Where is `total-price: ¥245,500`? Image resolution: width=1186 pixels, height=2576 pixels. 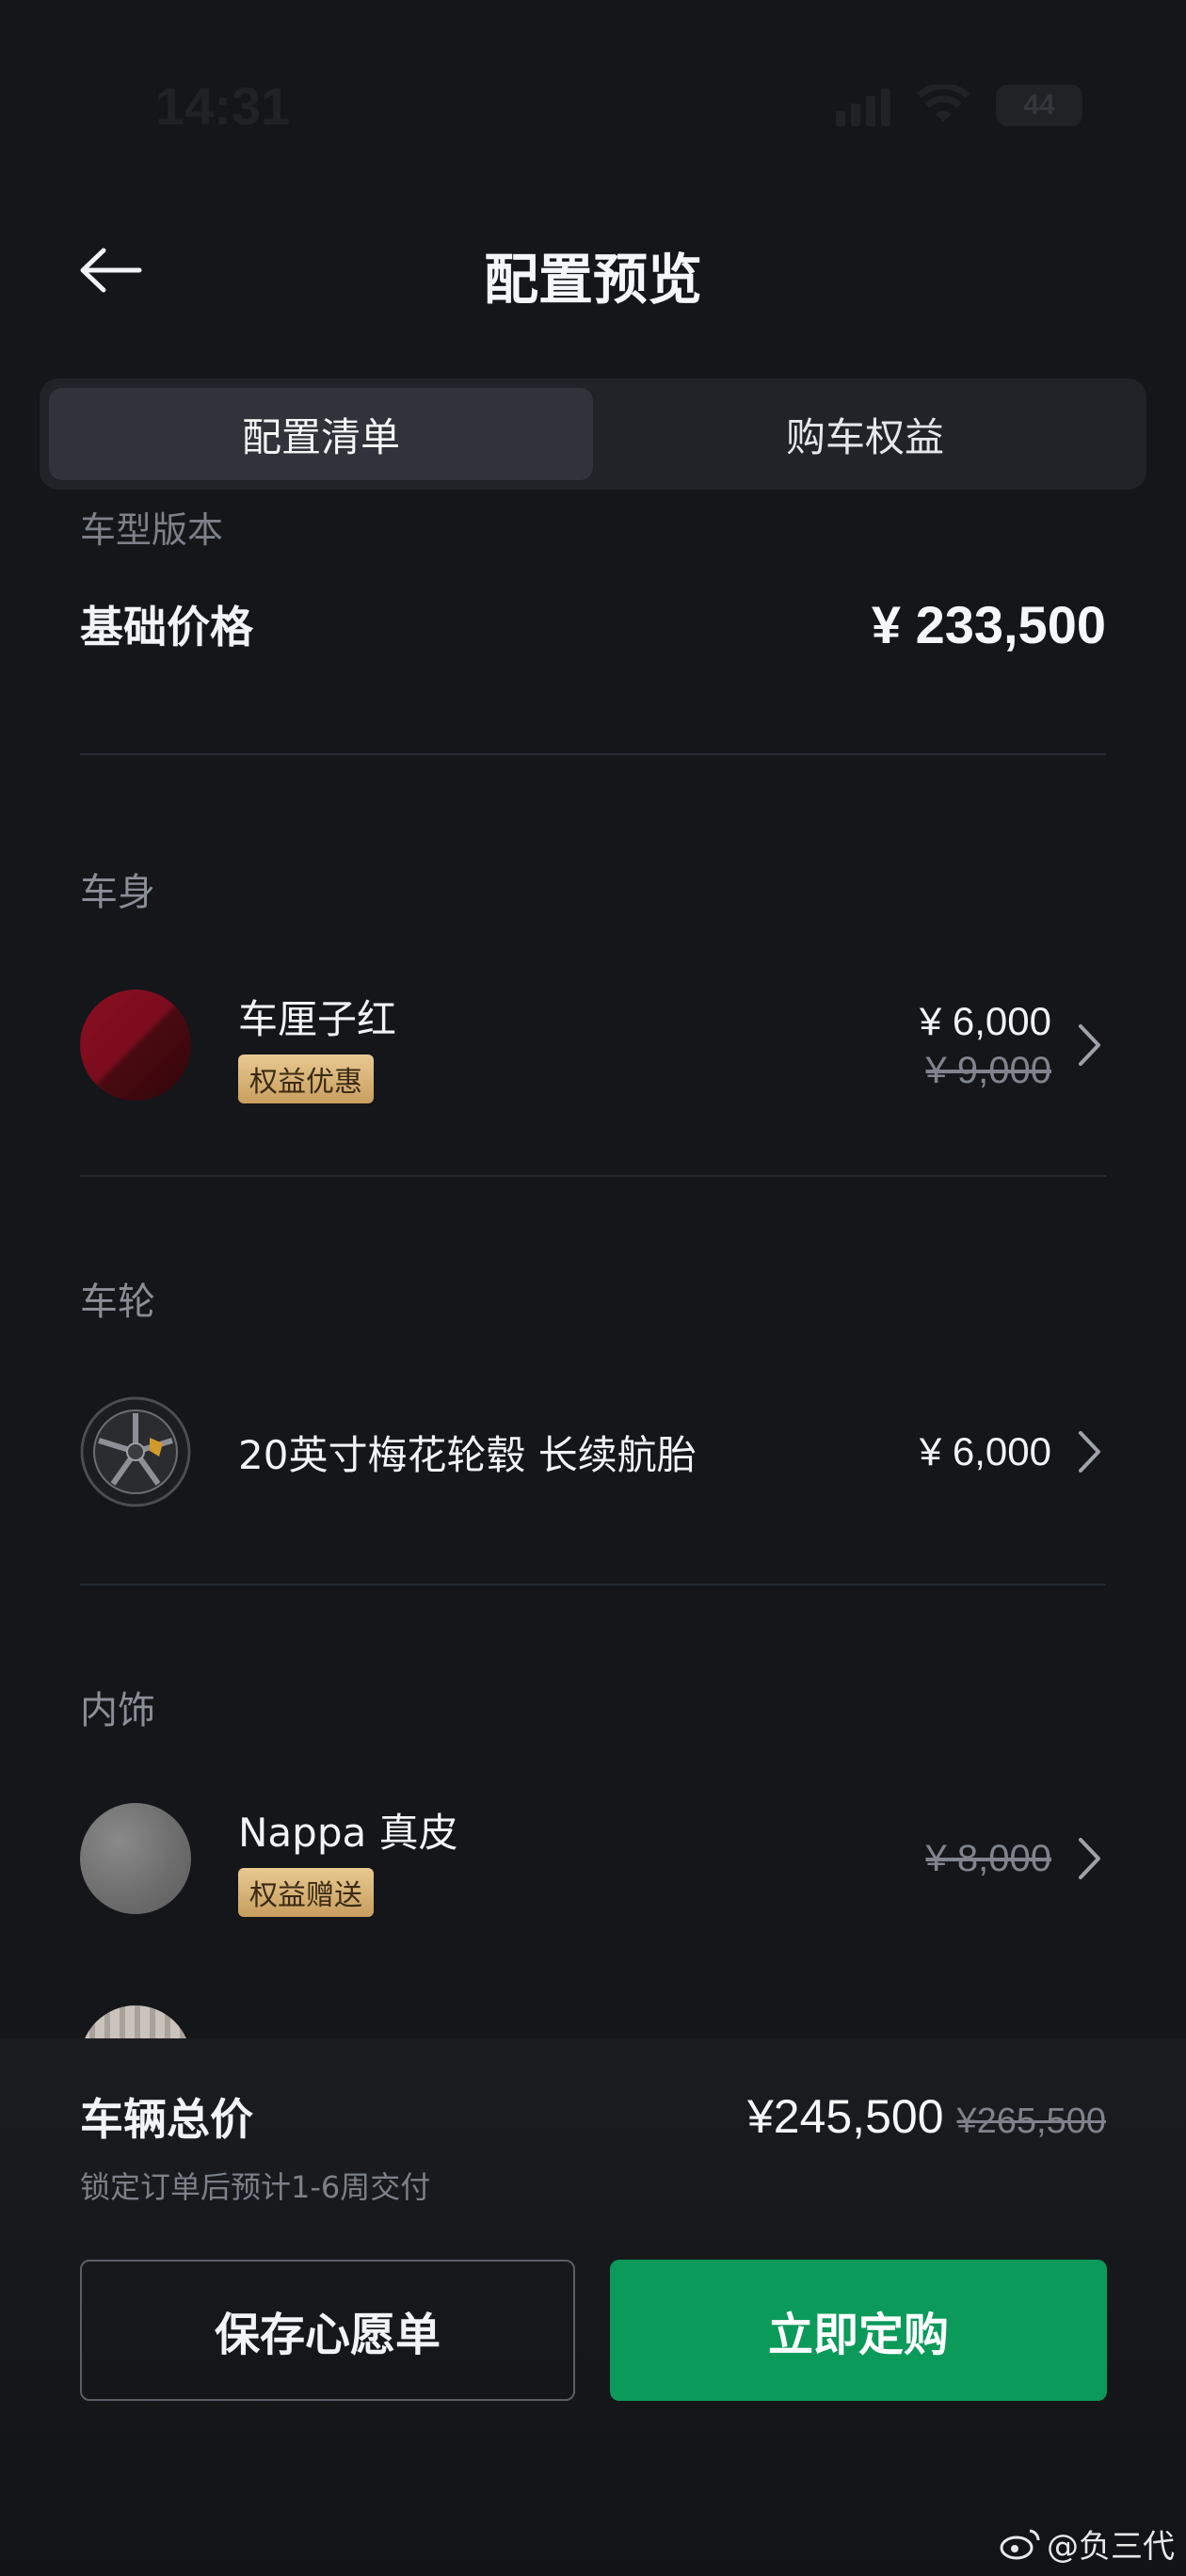 total-price: ¥245,500 is located at coordinates (845, 2116).